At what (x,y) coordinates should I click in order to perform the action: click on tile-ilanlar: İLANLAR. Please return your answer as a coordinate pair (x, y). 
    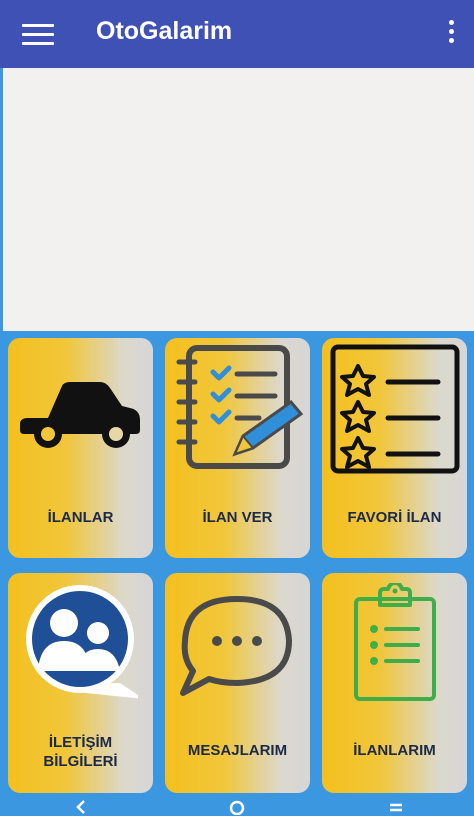
    Looking at the image, I should click on (80, 448).